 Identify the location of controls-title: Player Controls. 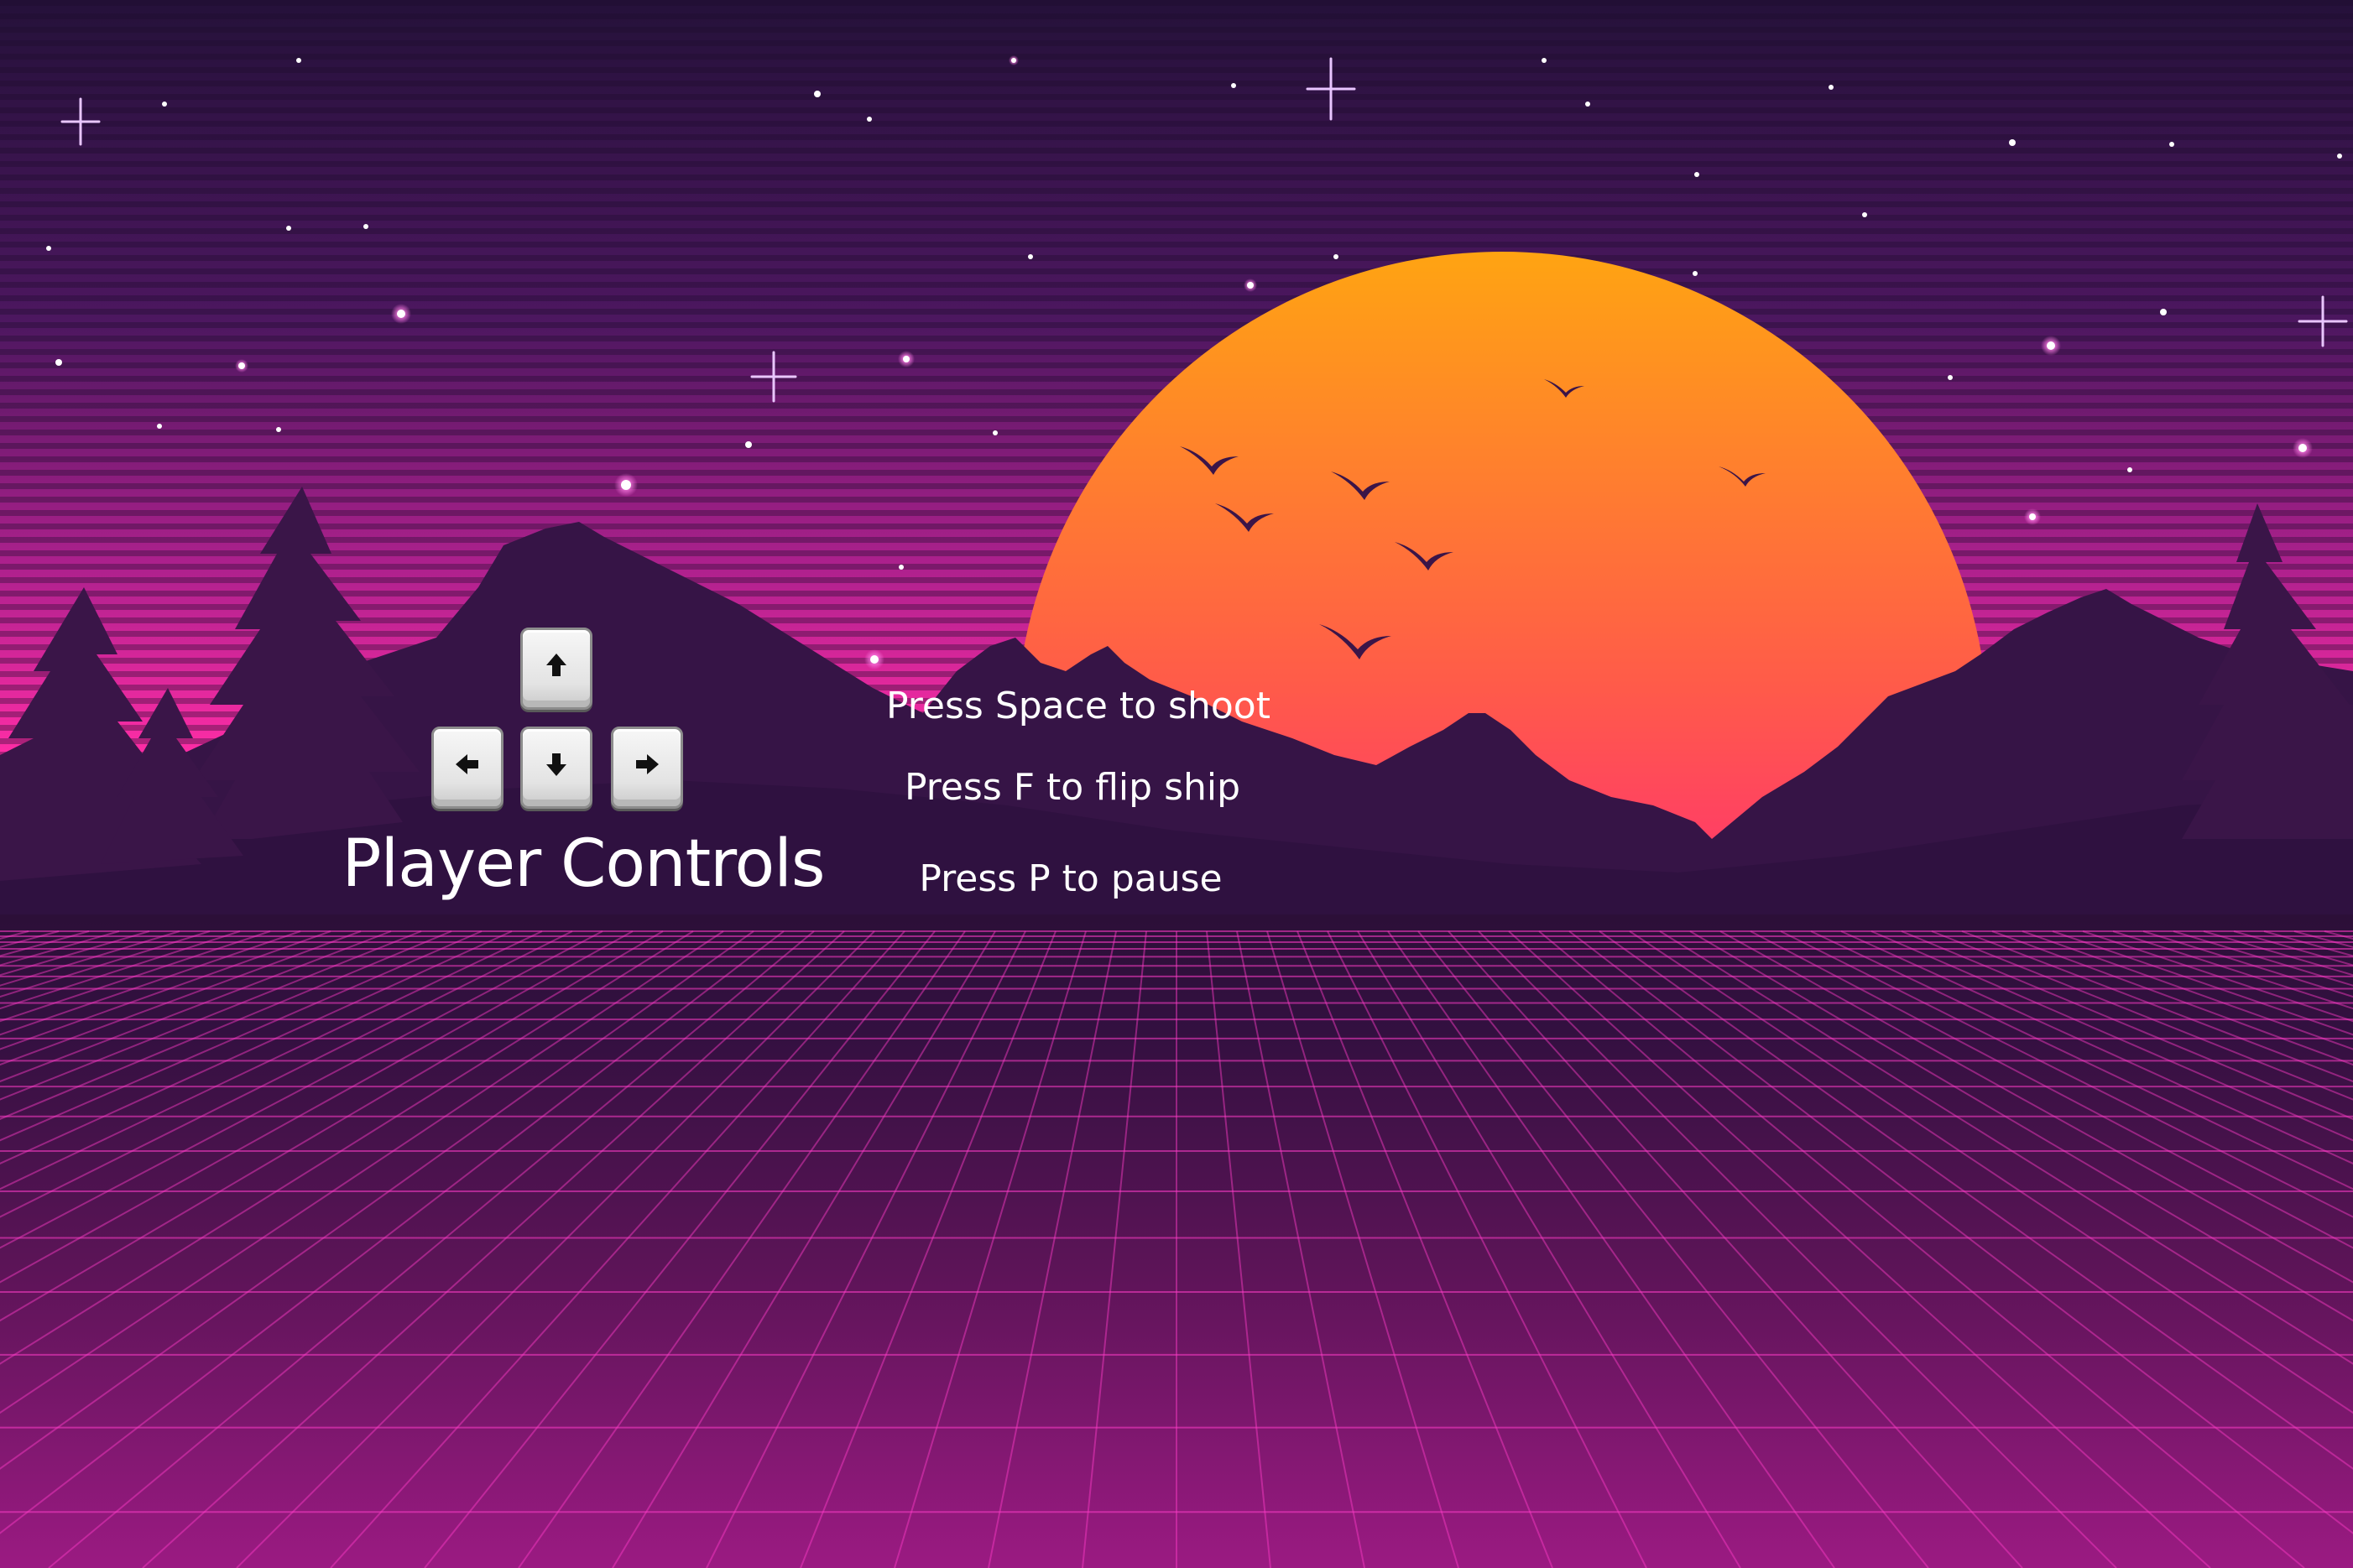
(583, 864).